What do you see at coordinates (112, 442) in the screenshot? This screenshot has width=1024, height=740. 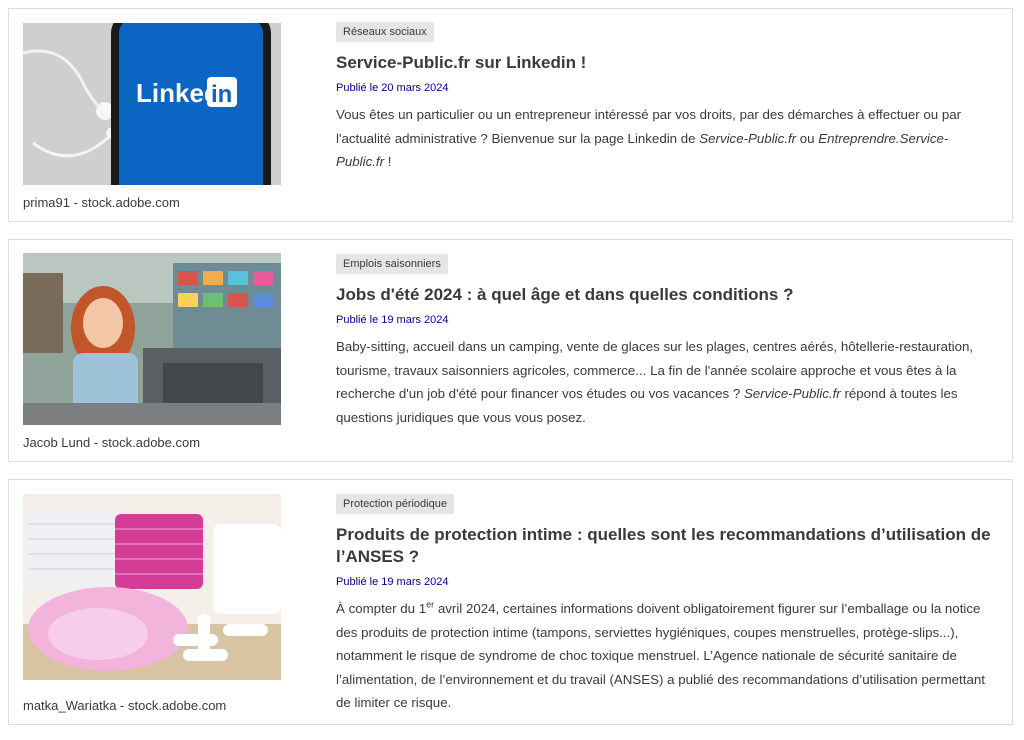 I see `image-credit: Jacob Lund - stock.adobe.com` at bounding box center [112, 442].